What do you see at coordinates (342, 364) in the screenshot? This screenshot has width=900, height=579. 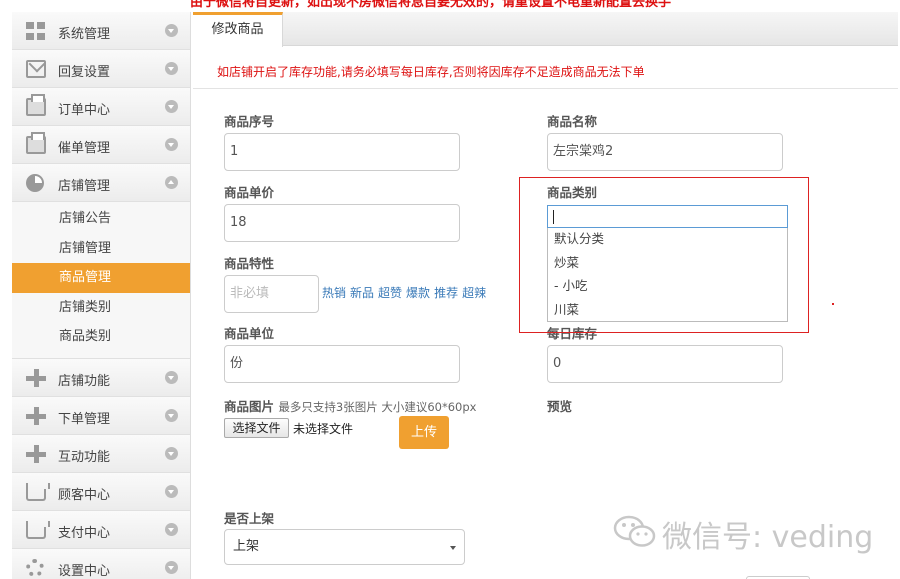 I see `product-unit-input: 份` at bounding box center [342, 364].